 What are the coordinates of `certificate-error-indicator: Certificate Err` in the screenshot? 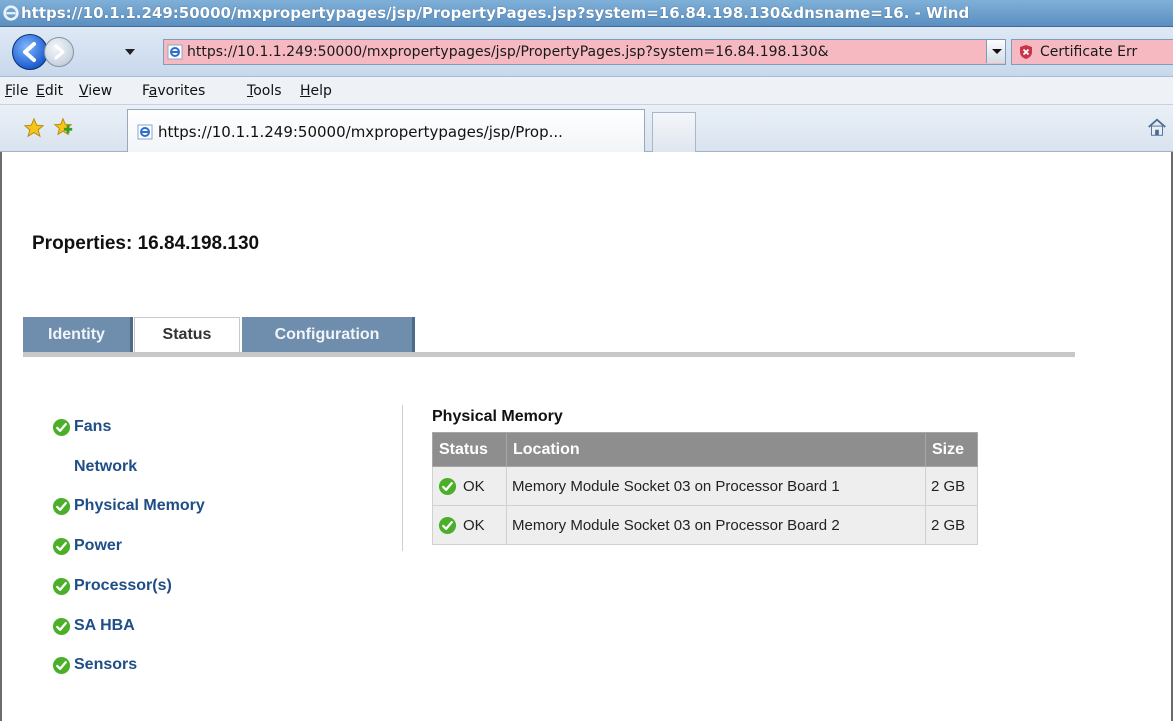 It's located at (1092, 52).